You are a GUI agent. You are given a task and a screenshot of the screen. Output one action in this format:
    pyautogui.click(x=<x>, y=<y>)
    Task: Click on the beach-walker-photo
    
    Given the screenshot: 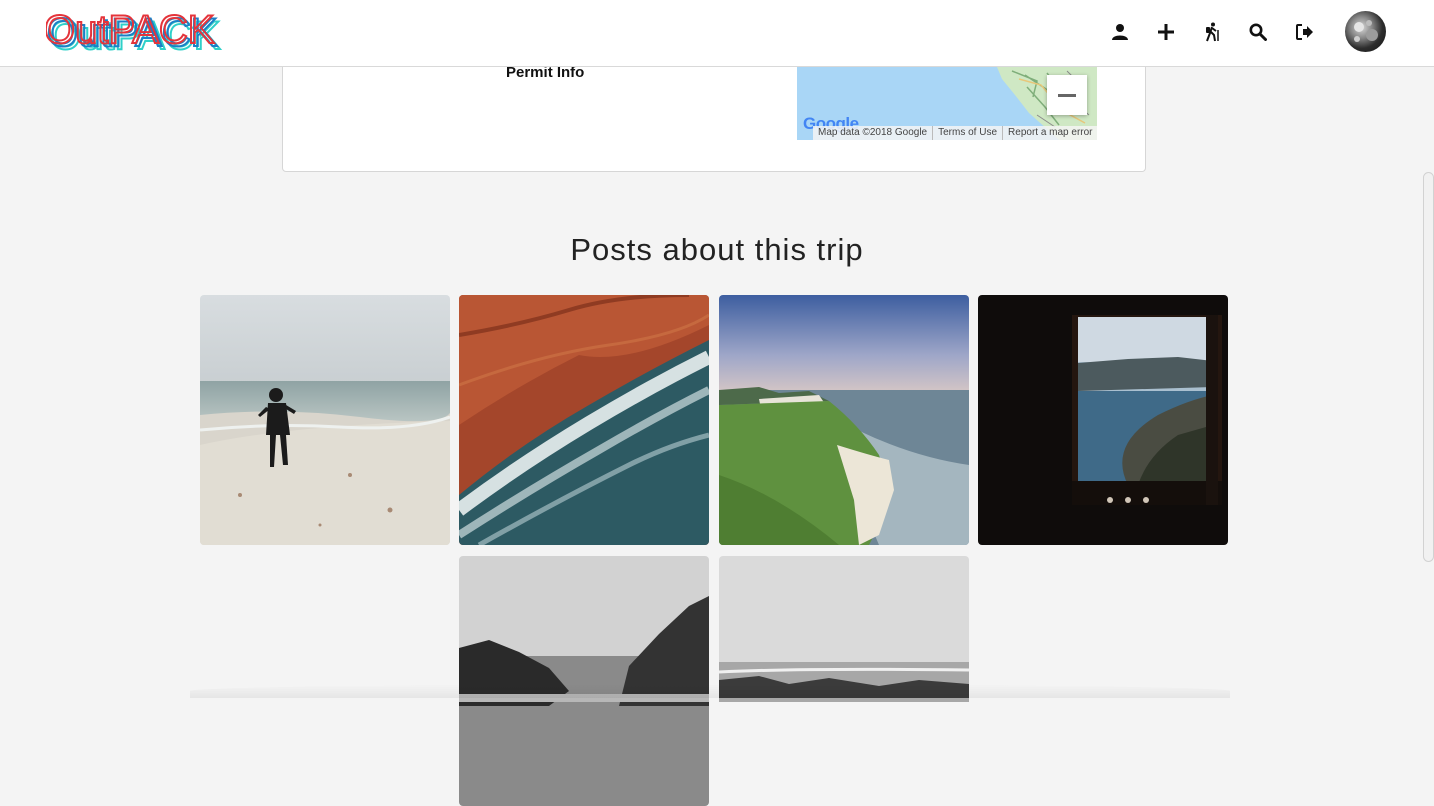 What is the action you would take?
    pyautogui.click(x=325, y=420)
    